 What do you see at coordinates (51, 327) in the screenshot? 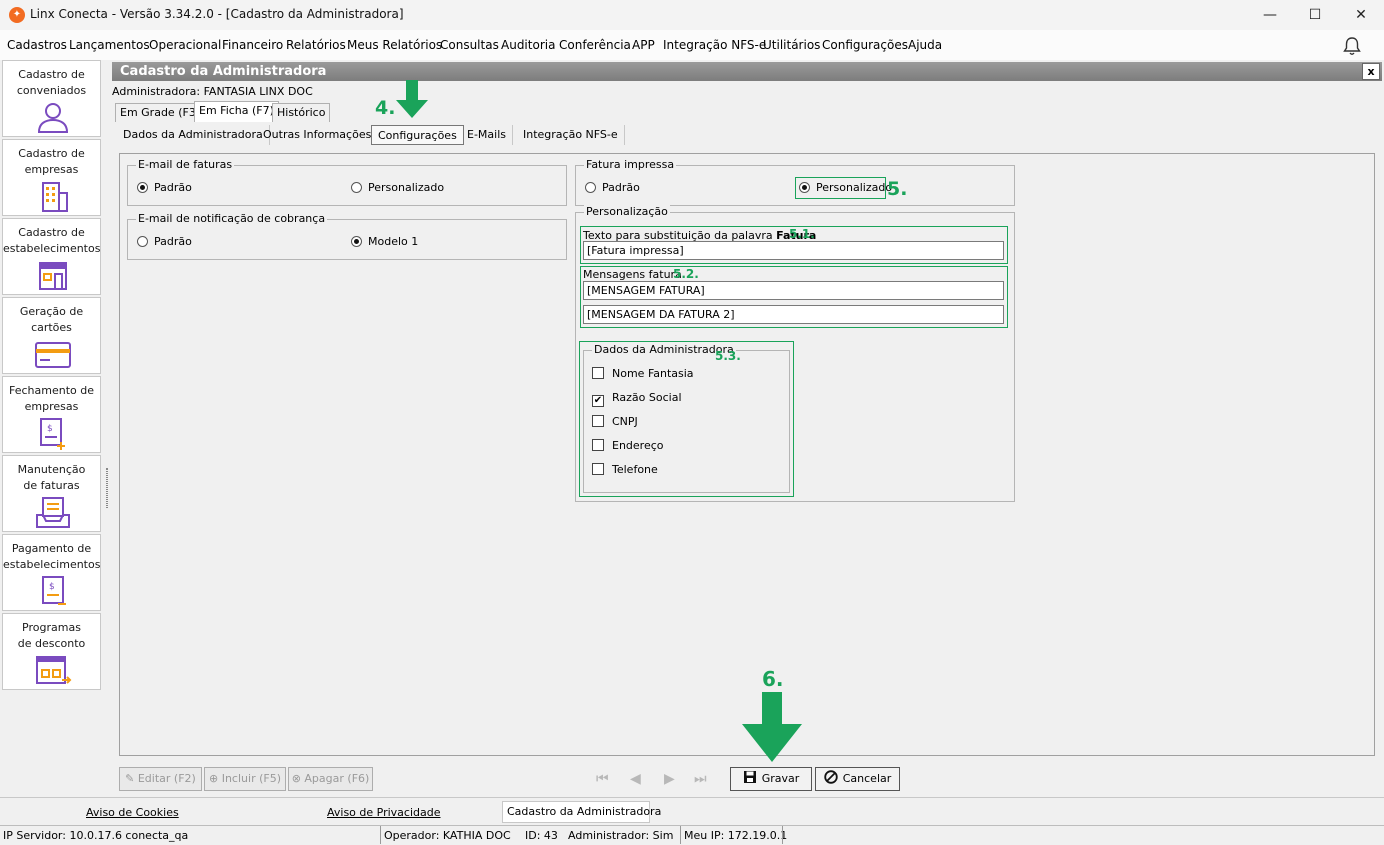
I see `sidebar-item-label: cartões` at bounding box center [51, 327].